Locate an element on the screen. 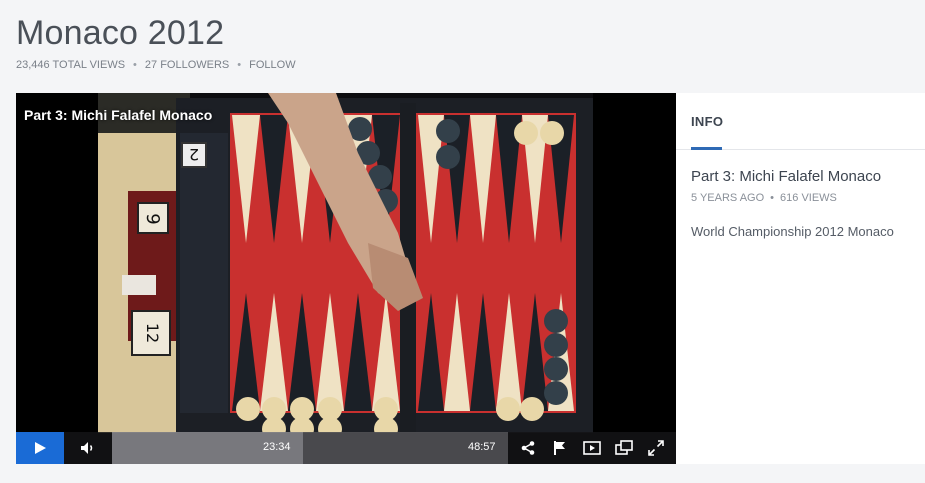 This screenshot has height=483, width=925. volume-button is located at coordinates (88, 448).